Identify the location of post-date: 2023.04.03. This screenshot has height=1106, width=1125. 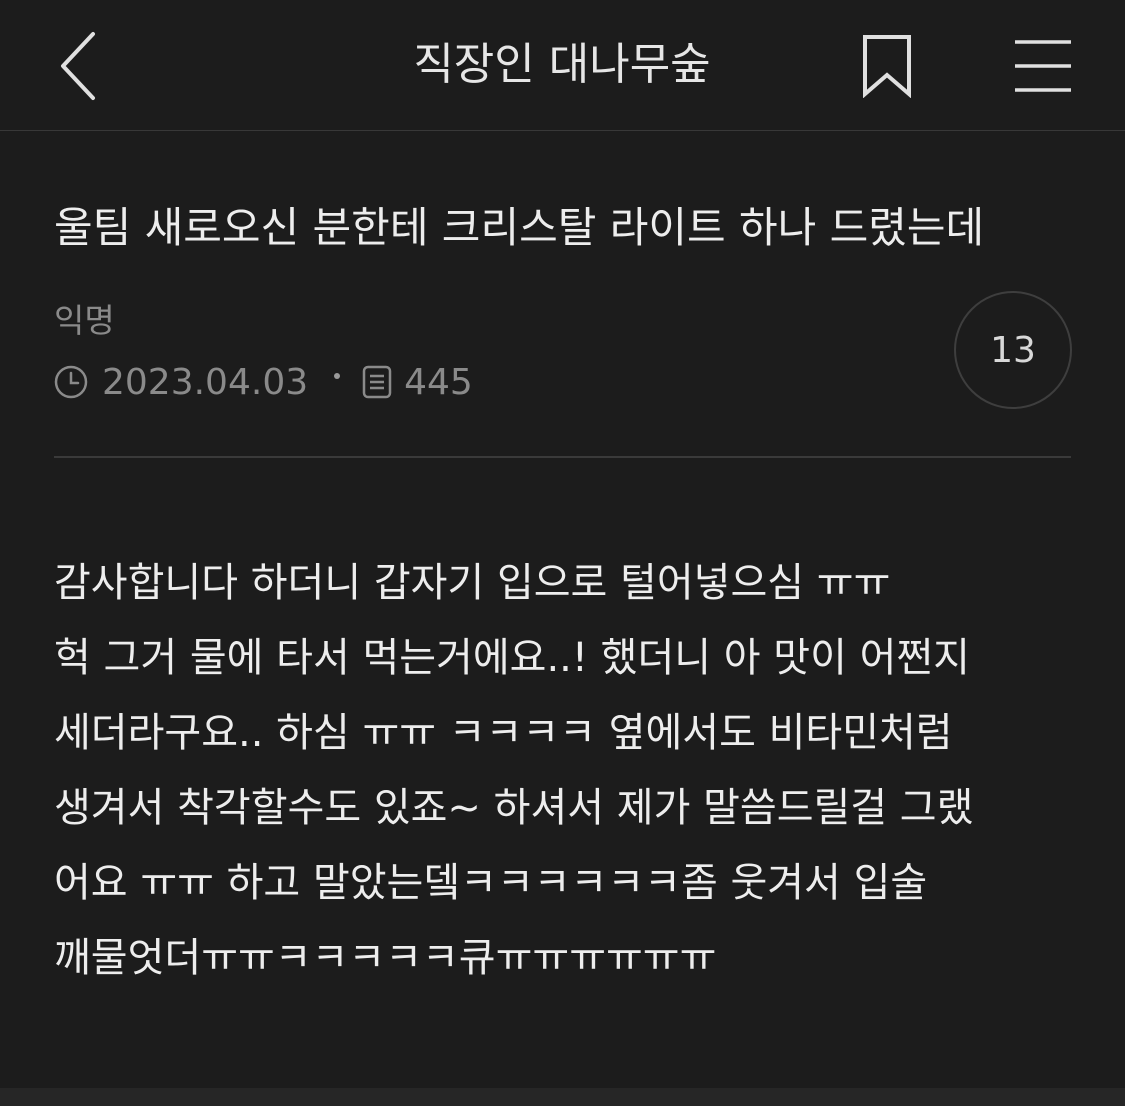
(205, 382).